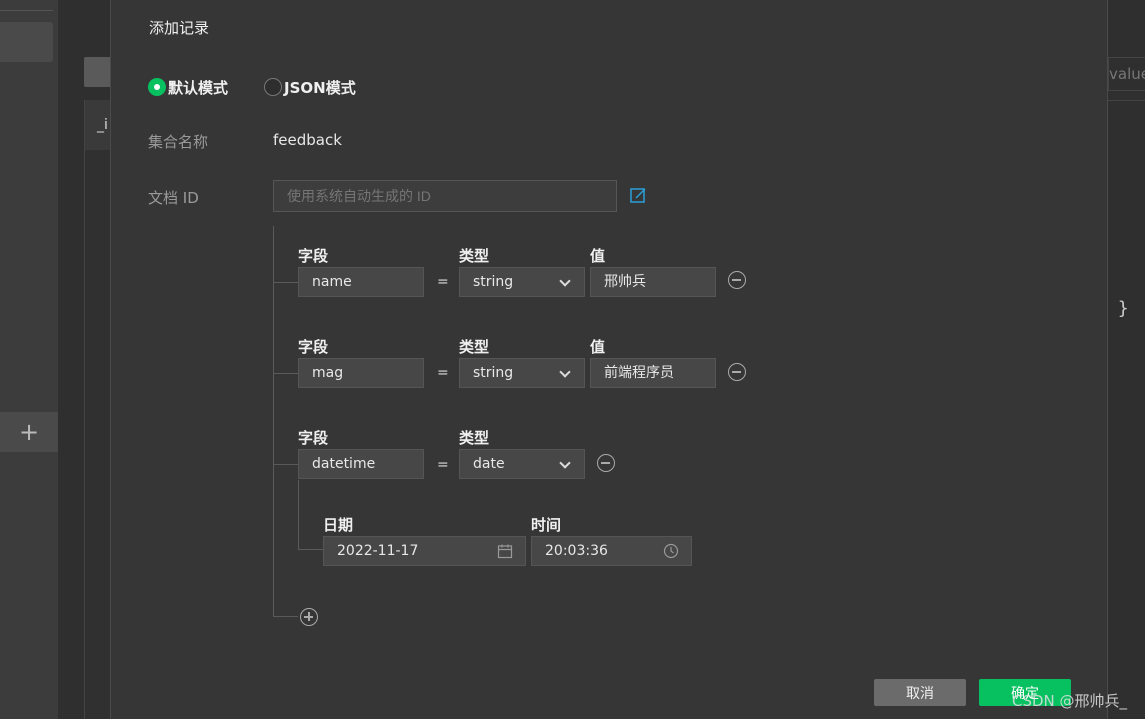 The image size is (1145, 719). Describe the element at coordinates (361, 464) in the screenshot. I see `field-name-input: datetime` at that location.